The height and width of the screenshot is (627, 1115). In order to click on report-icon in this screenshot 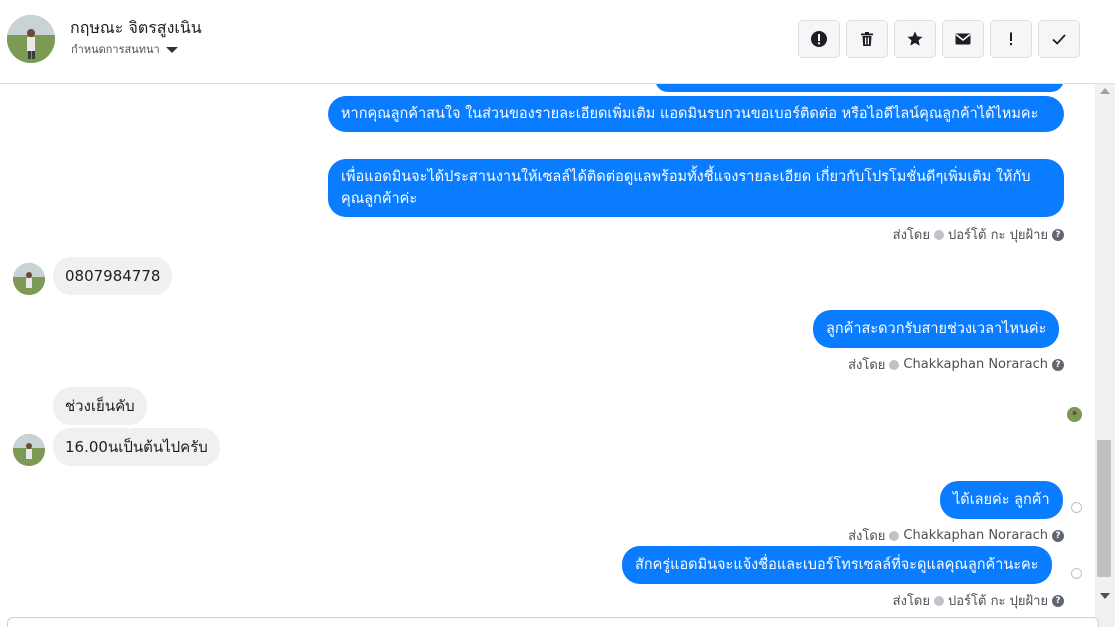, I will do `click(819, 39)`.